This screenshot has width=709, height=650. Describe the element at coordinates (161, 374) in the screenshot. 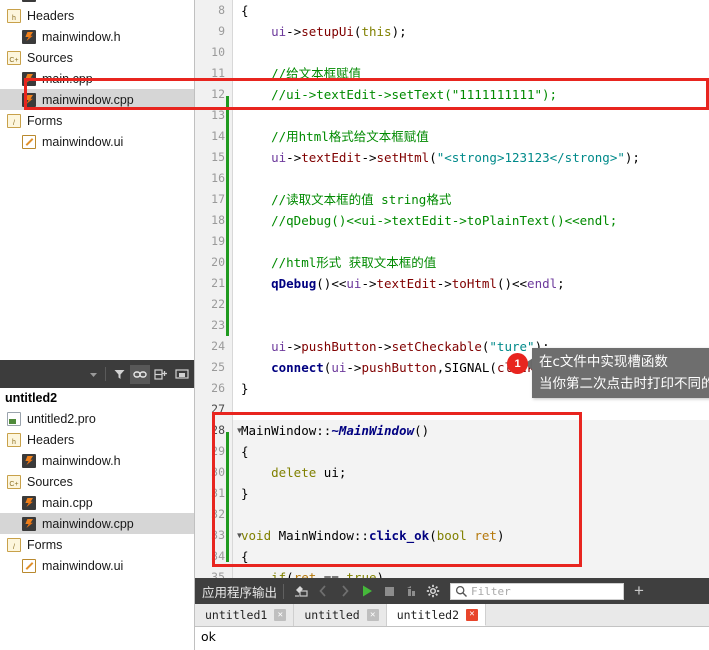

I see `split-add-icon` at that location.